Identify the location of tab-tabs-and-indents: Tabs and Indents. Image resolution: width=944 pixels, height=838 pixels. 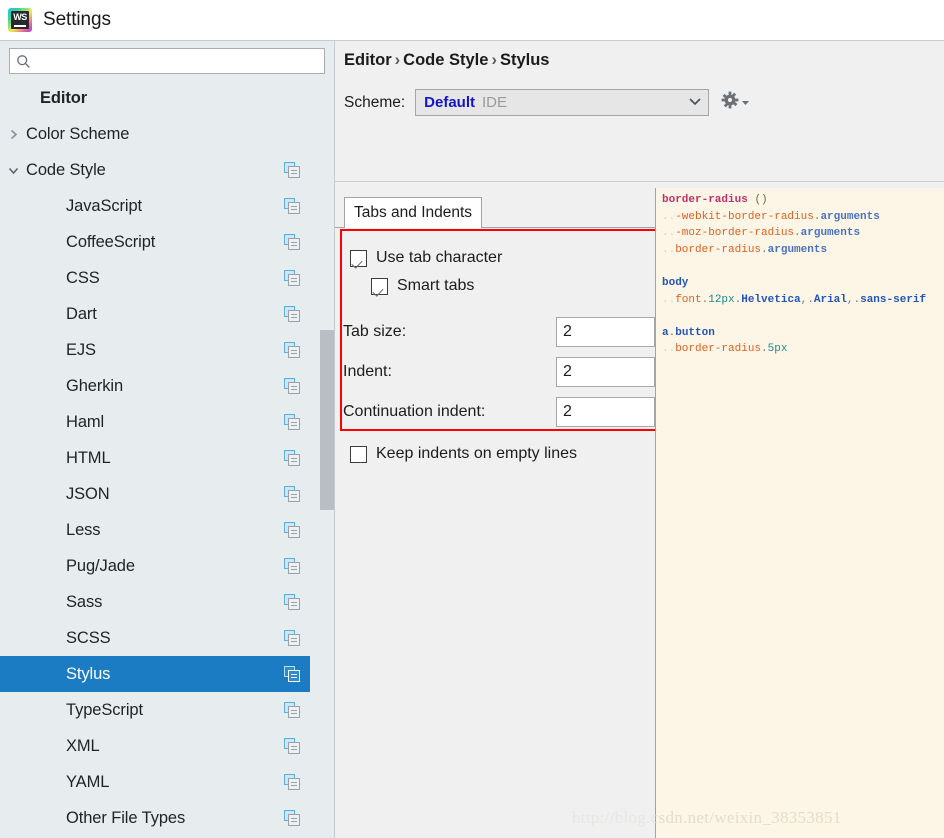
(413, 212).